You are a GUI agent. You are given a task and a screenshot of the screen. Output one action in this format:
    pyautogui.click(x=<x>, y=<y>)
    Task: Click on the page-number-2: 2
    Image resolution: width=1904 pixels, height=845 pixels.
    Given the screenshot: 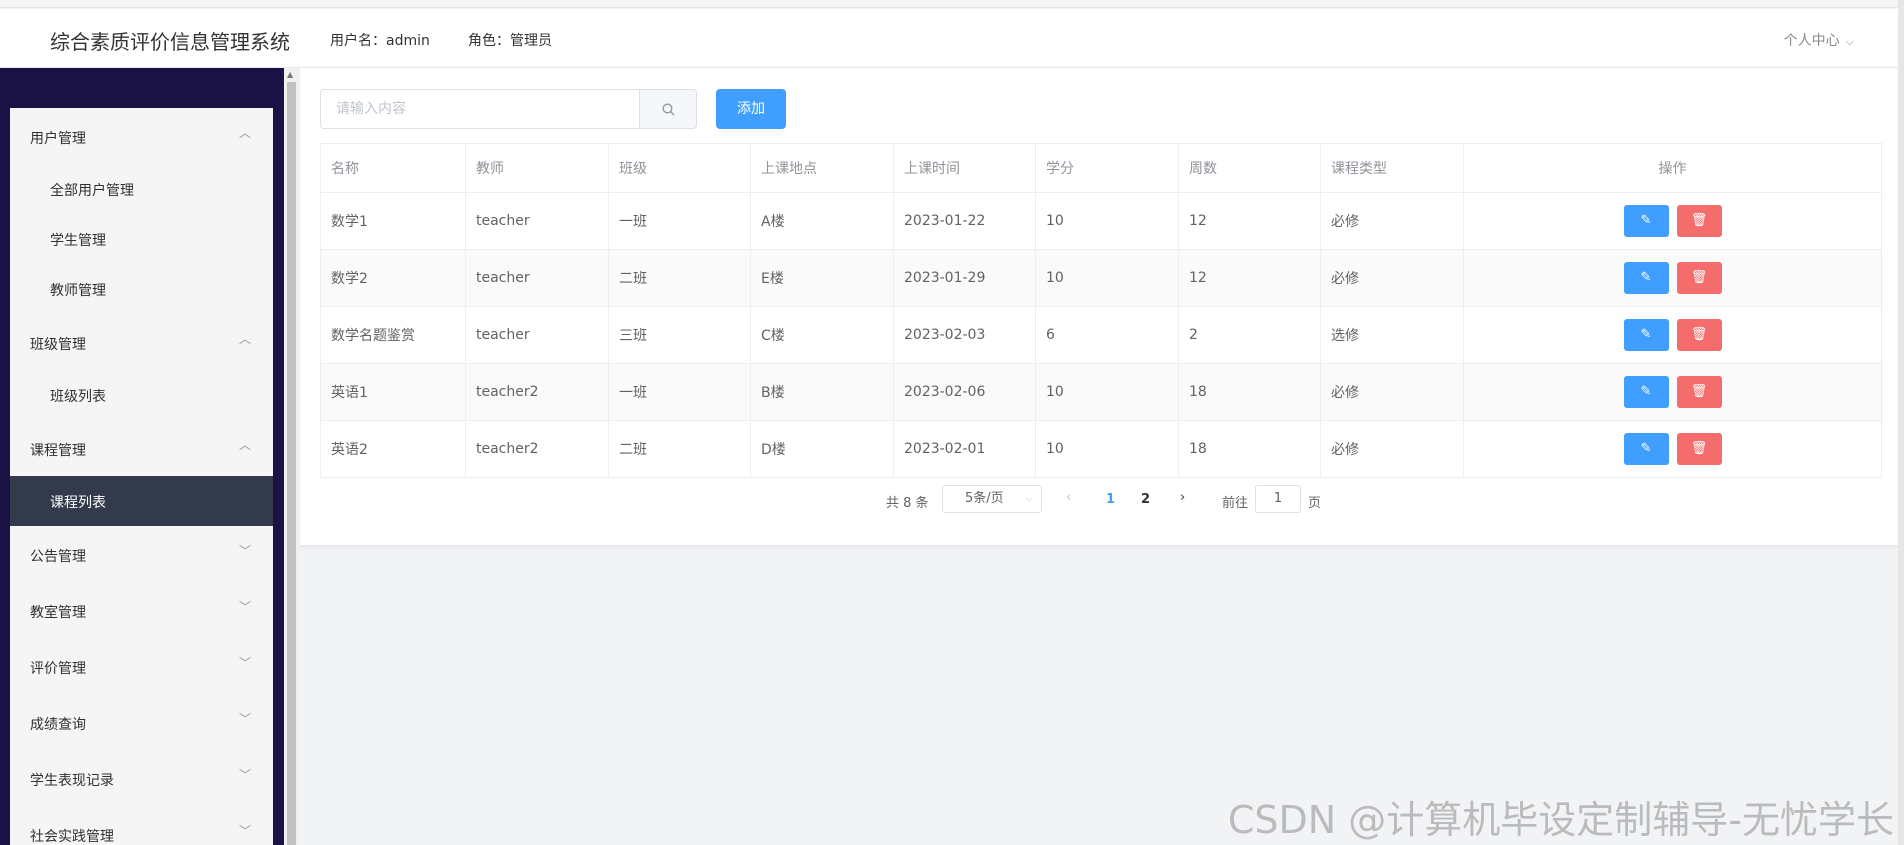 What is the action you would take?
    pyautogui.click(x=1145, y=499)
    